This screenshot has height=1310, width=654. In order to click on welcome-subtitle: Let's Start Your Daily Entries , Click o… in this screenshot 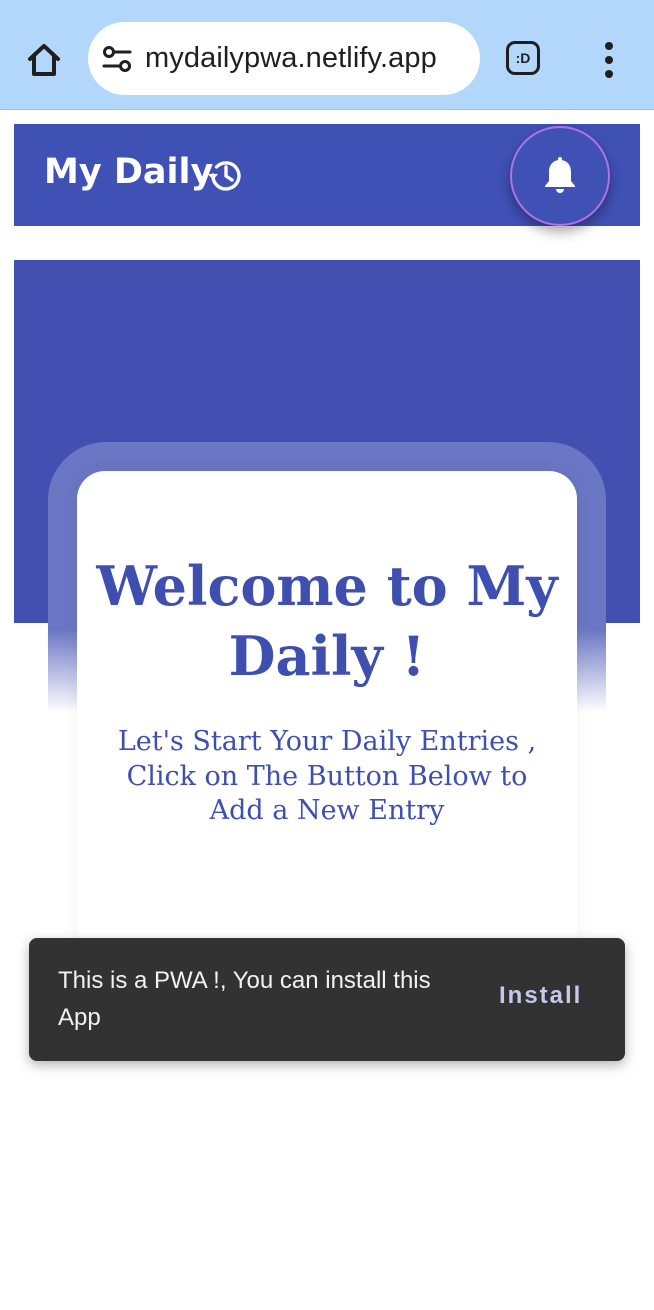, I will do `click(327, 776)`.